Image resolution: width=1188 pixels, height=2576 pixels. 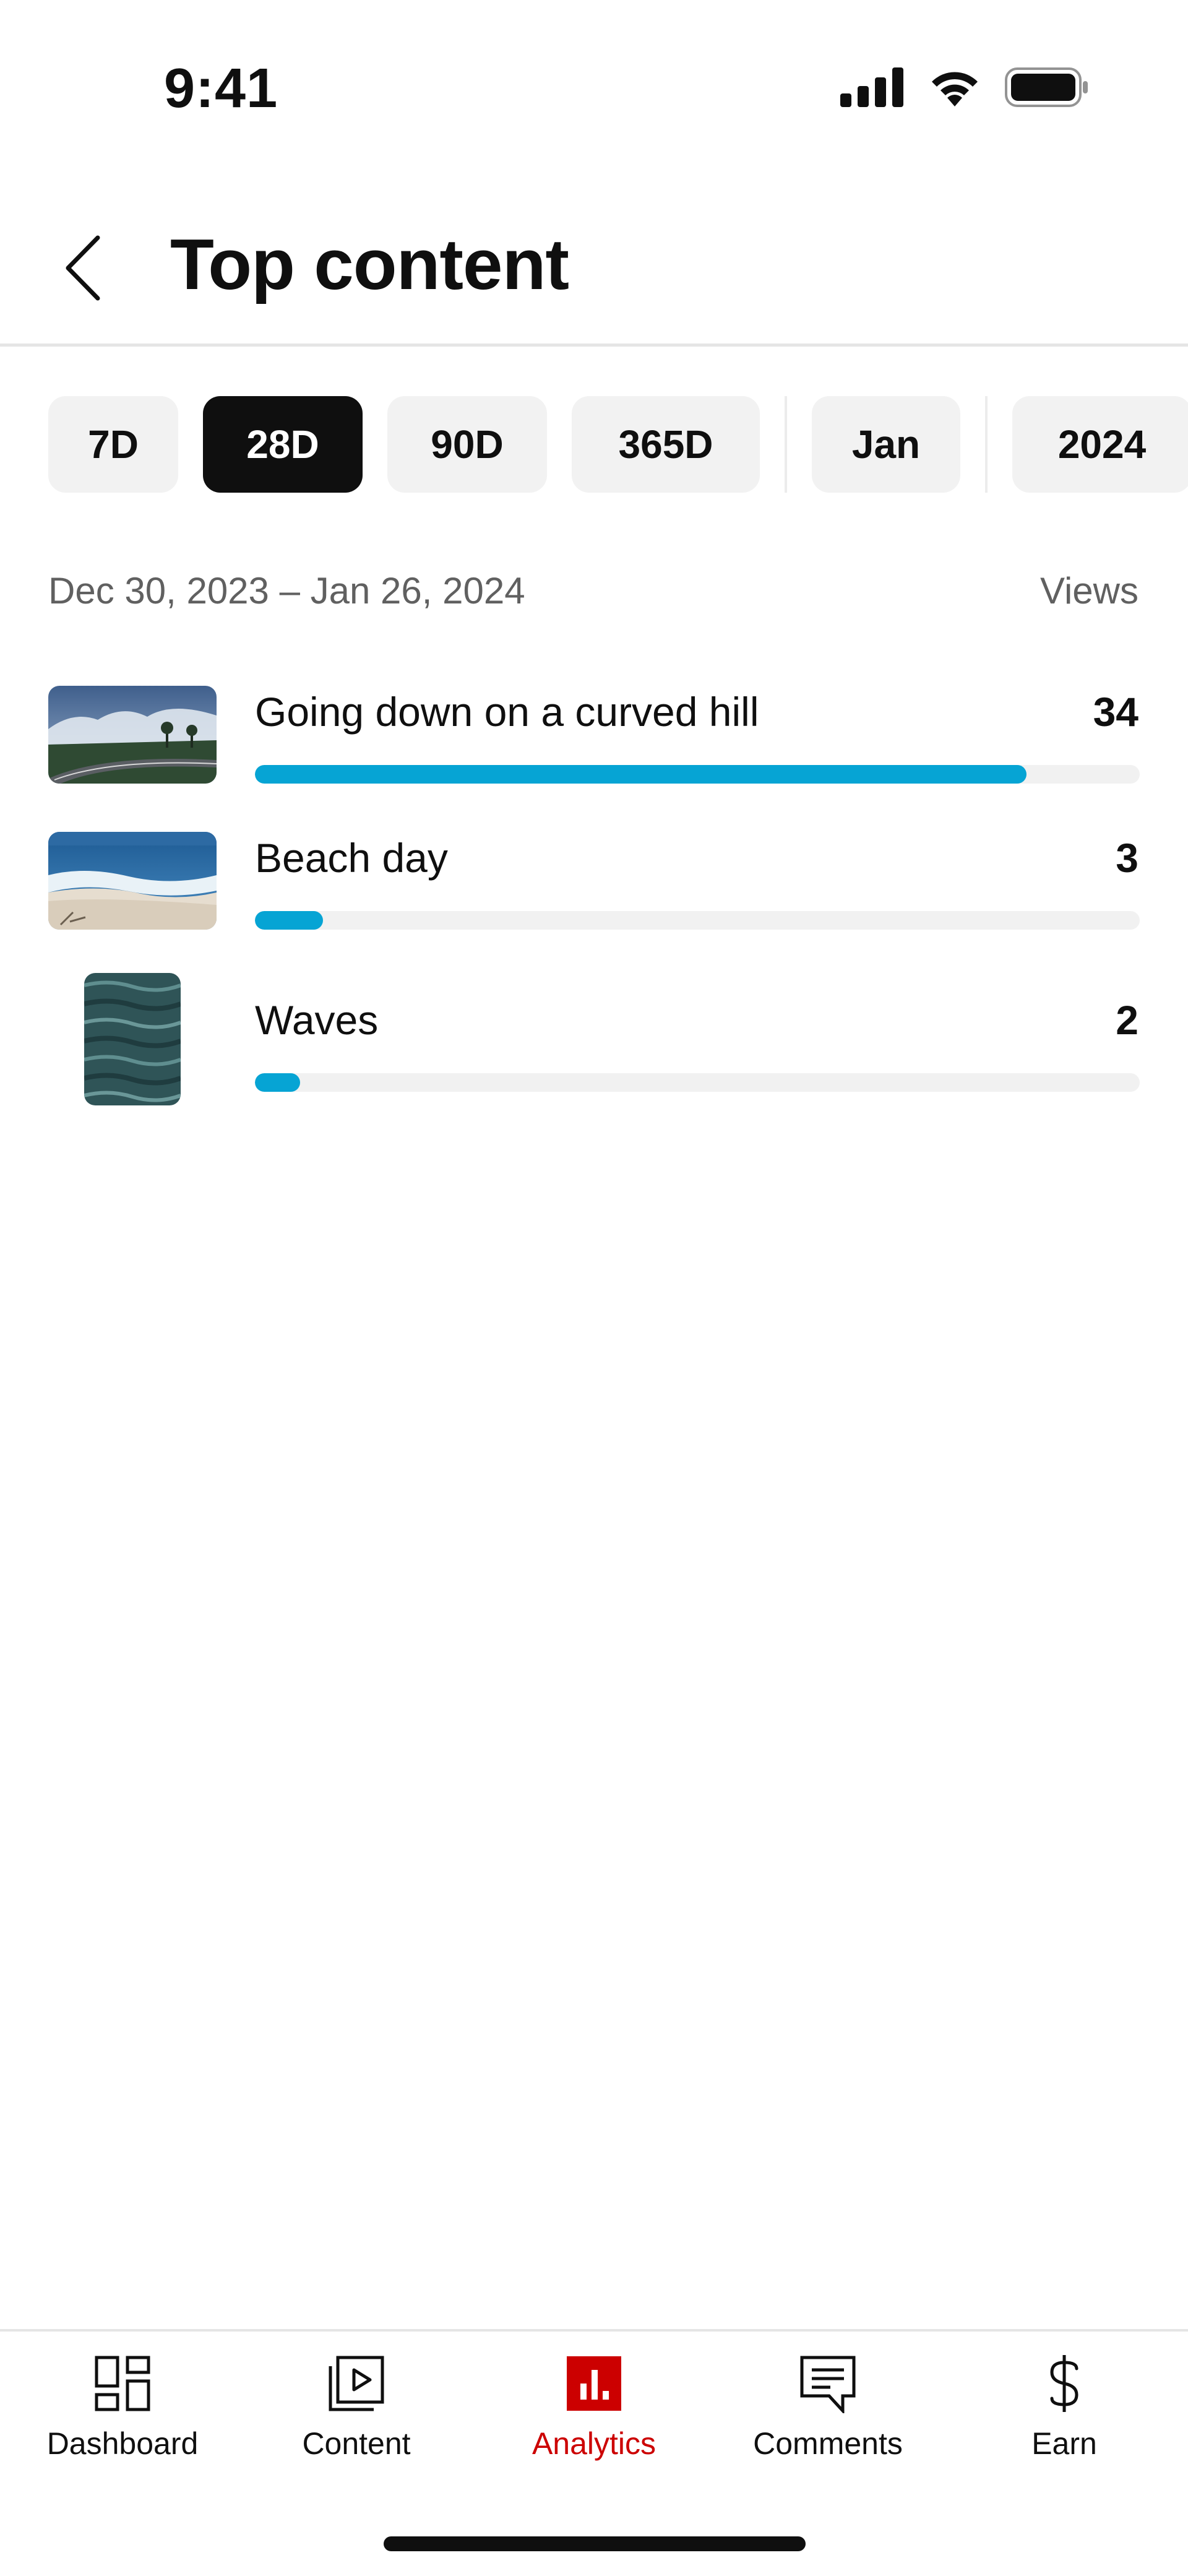 What do you see at coordinates (873, 88) in the screenshot?
I see `cellular-signal-icon` at bounding box center [873, 88].